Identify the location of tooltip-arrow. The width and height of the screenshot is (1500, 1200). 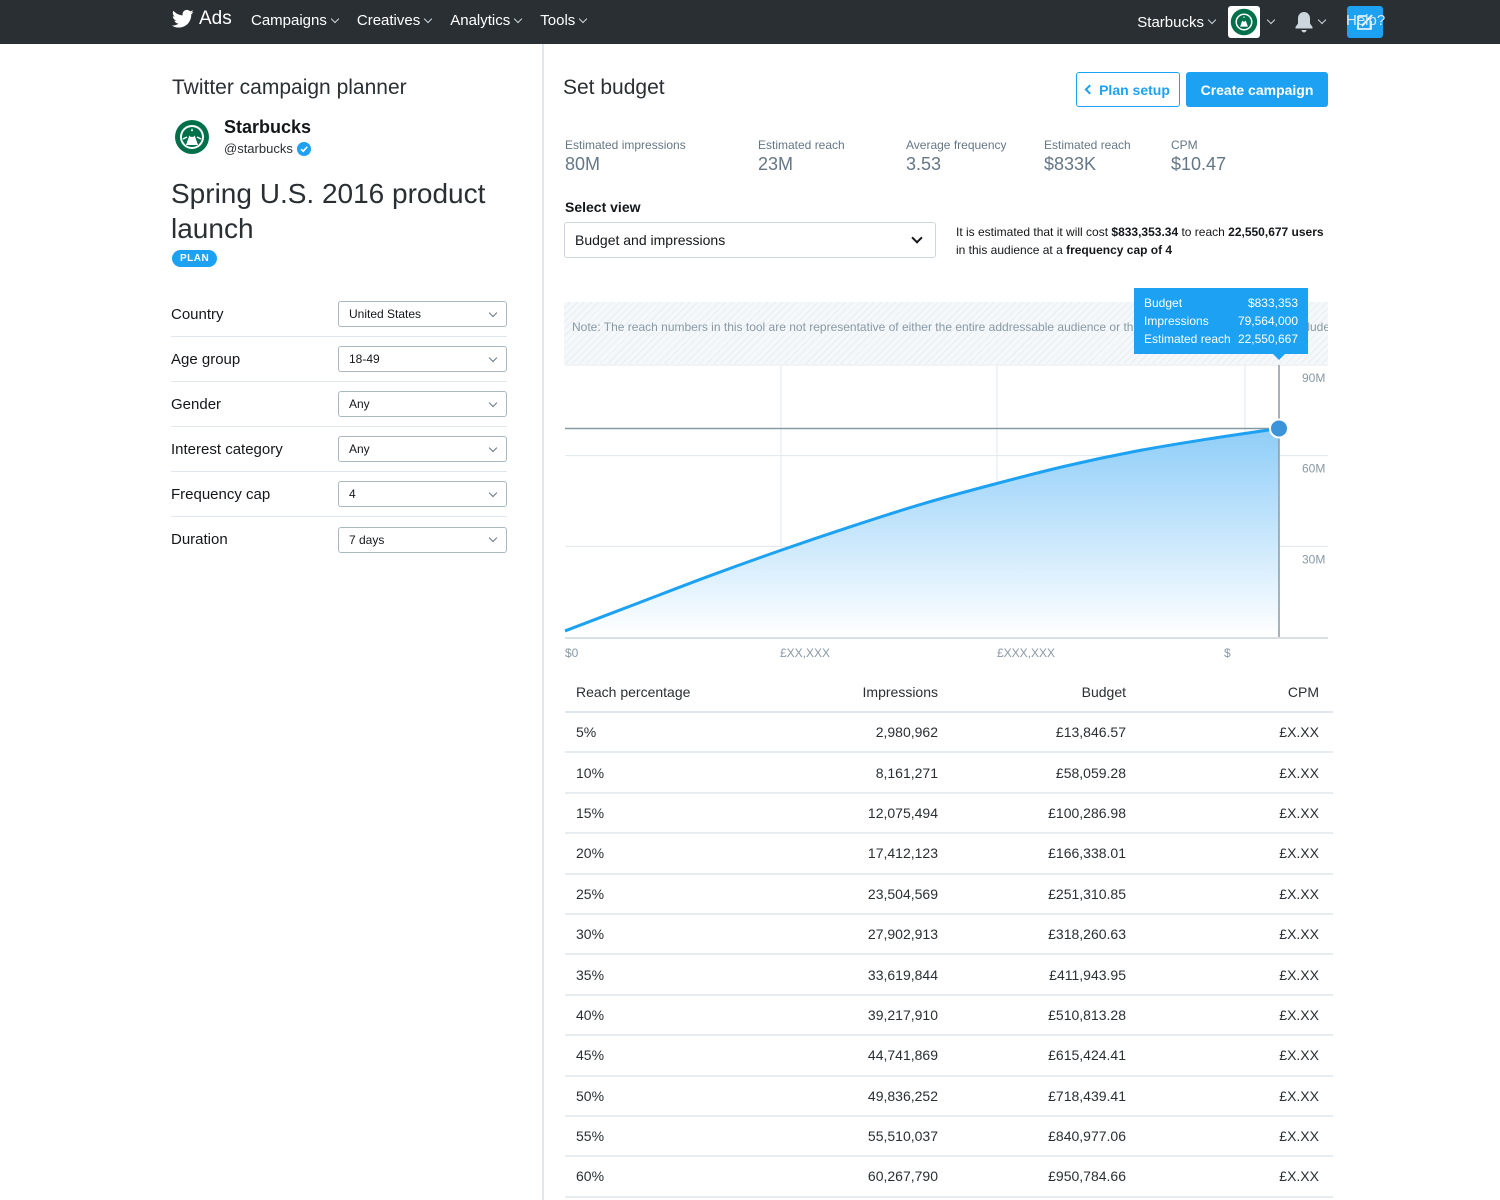
(1279, 357).